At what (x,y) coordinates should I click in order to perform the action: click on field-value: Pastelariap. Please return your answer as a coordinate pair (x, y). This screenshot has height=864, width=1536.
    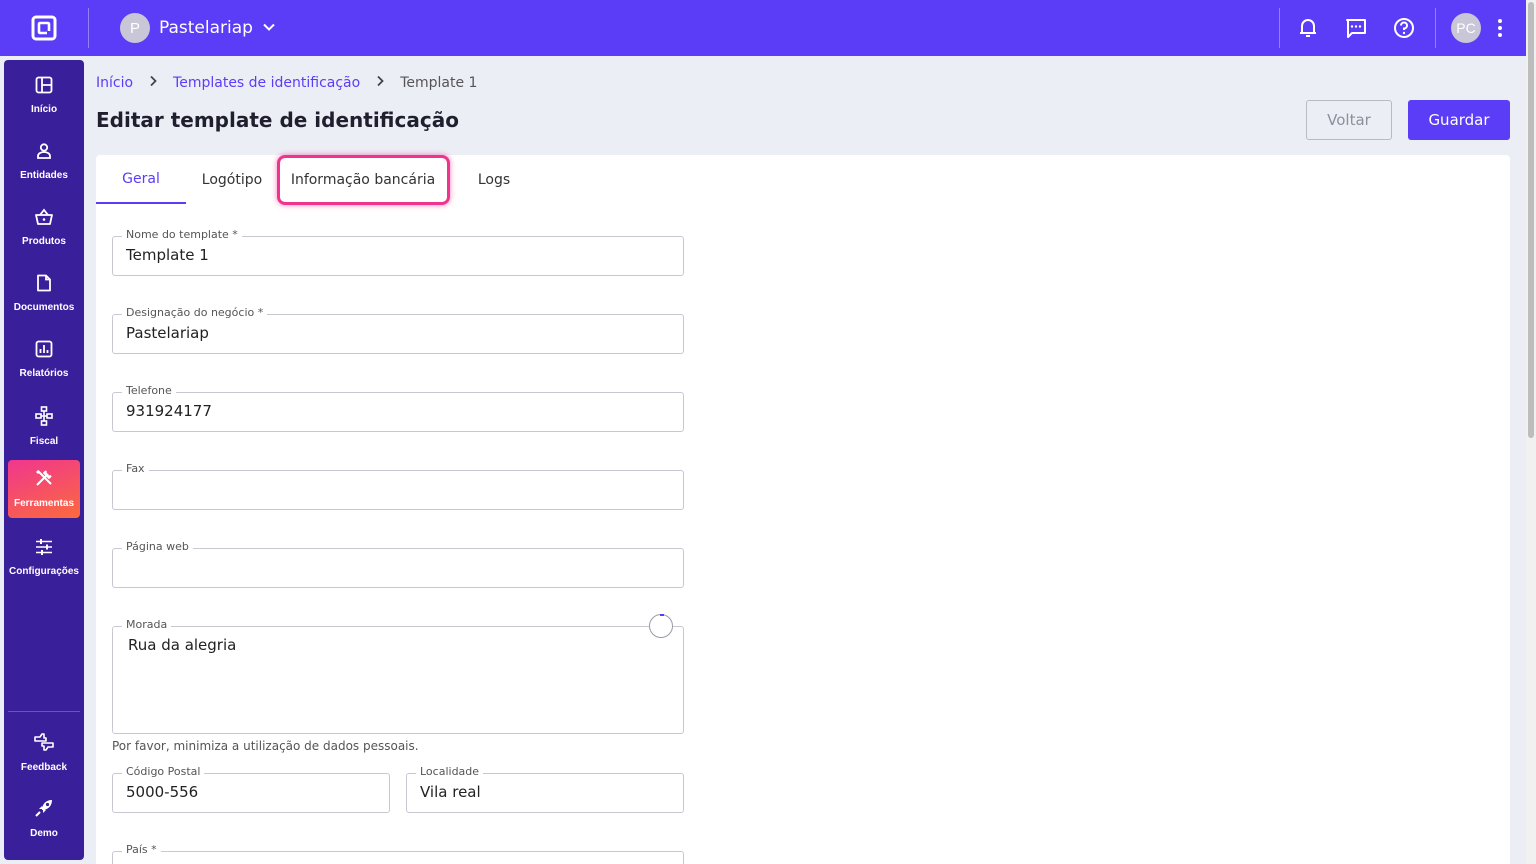
    Looking at the image, I should click on (167, 333).